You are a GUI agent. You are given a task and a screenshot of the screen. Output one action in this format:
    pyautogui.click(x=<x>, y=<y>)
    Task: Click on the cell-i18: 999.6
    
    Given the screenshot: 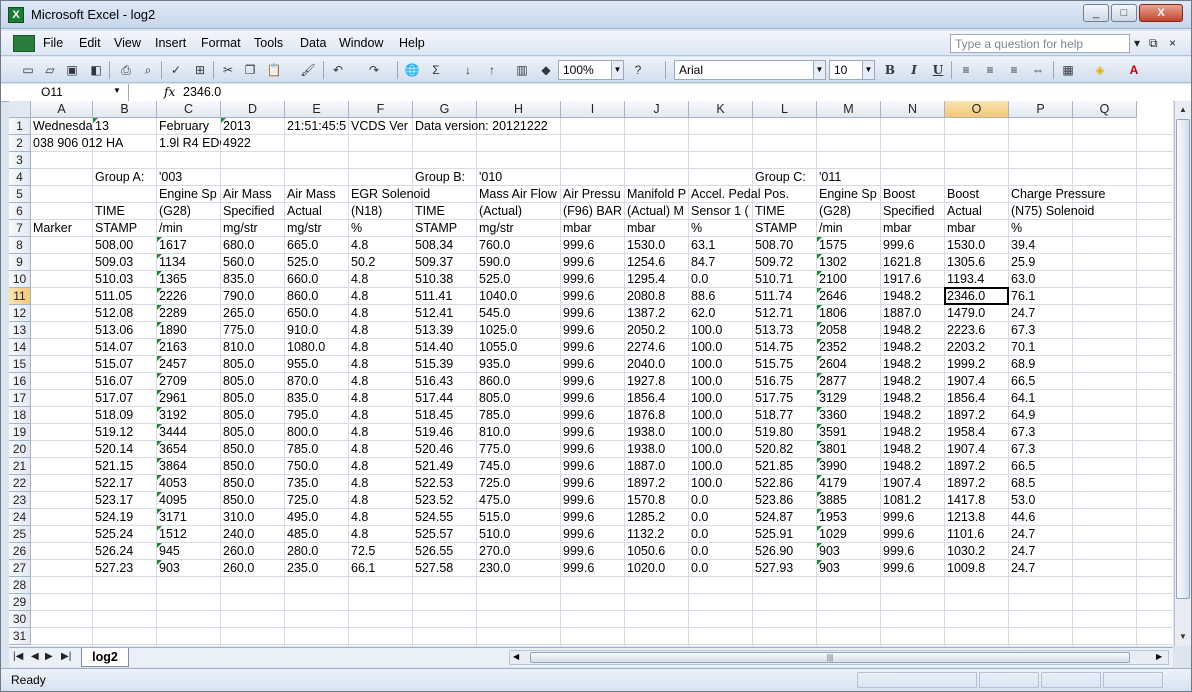 What is the action you would take?
    pyautogui.click(x=593, y=415)
    